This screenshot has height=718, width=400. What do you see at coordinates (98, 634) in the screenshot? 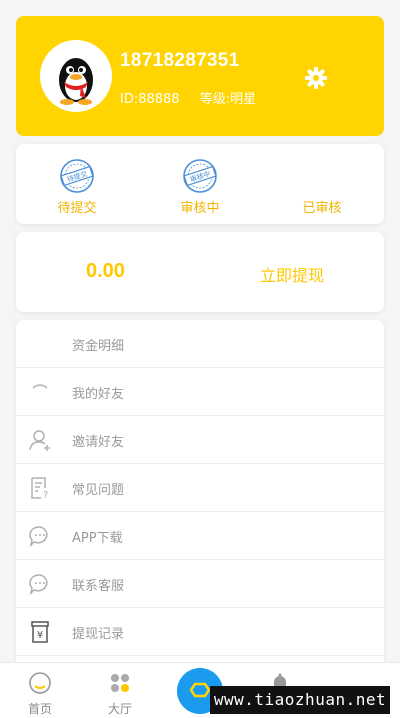
I see `menu-item-label: 提现记录` at bounding box center [98, 634].